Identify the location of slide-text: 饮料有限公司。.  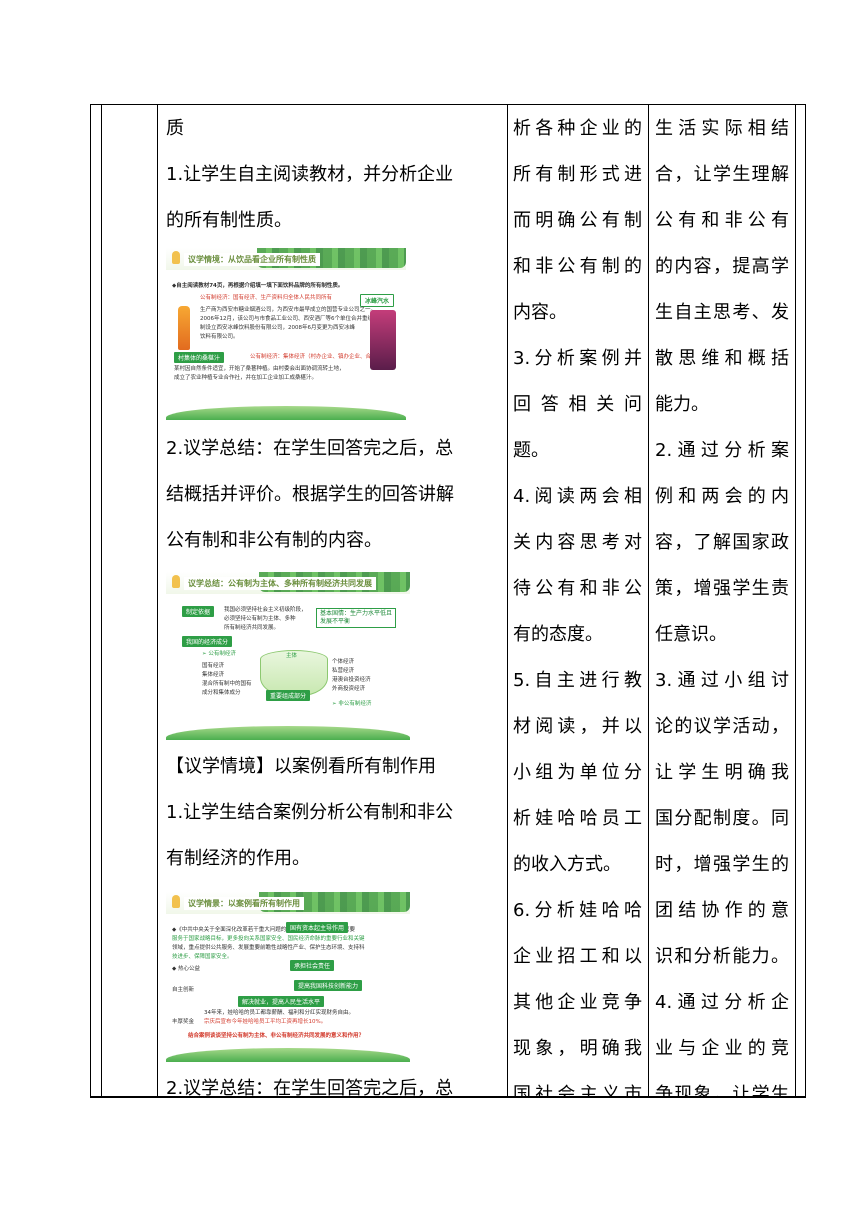
(219, 337).